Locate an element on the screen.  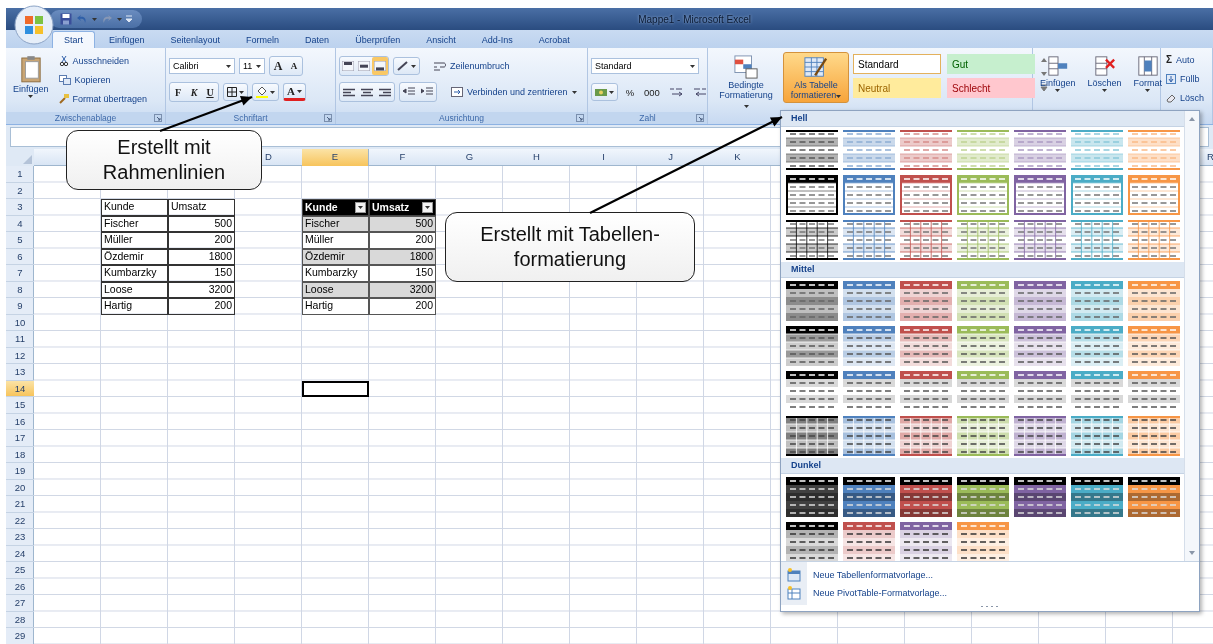
row-header: 27 is located at coordinates (20, 603).